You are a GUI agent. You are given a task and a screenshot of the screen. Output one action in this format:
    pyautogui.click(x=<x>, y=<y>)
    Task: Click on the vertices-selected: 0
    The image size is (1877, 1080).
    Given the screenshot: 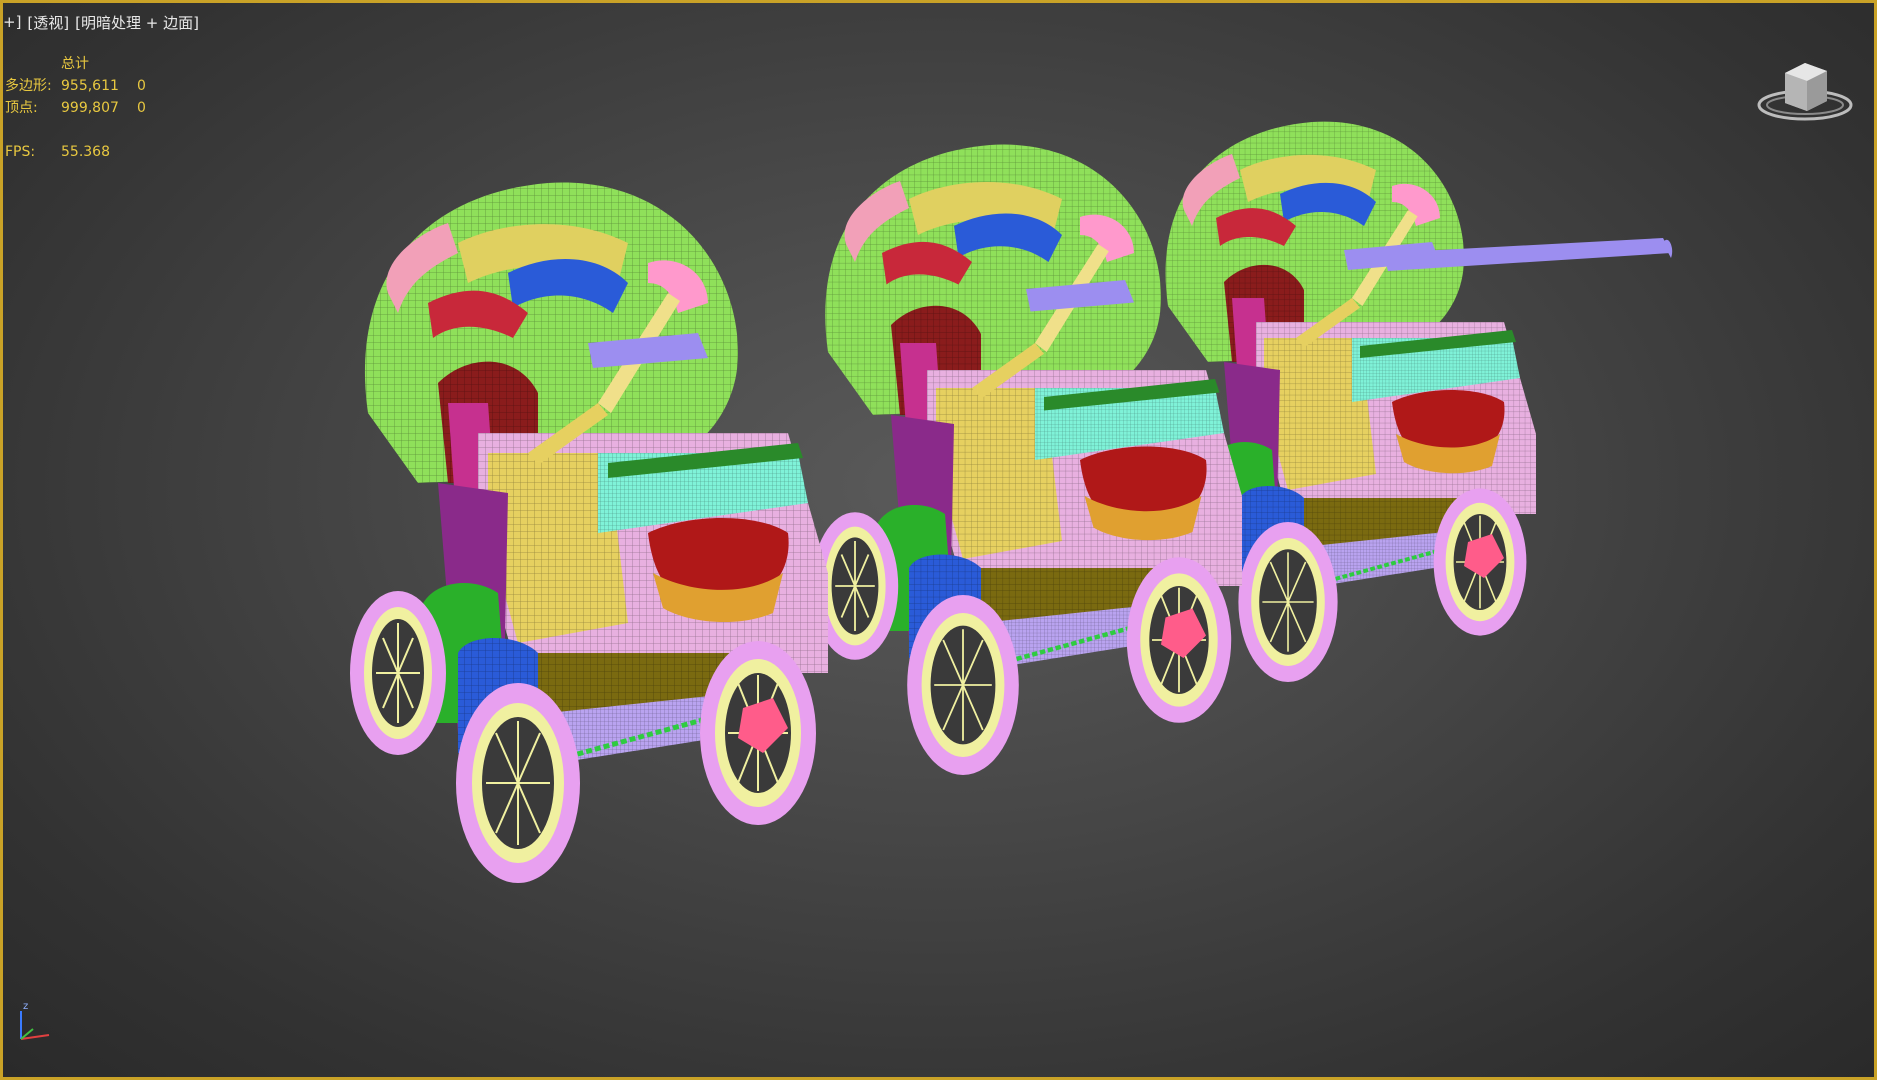 What is the action you would take?
    pyautogui.click(x=141, y=108)
    